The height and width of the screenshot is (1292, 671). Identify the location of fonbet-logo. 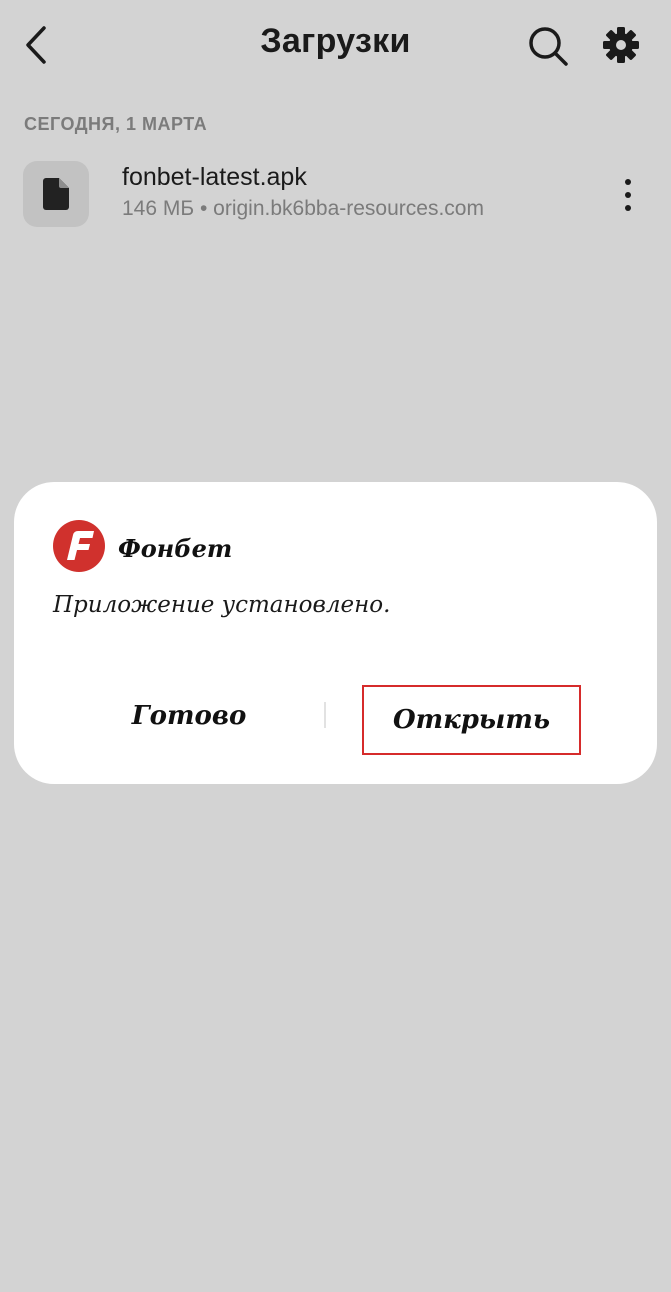
(79, 546).